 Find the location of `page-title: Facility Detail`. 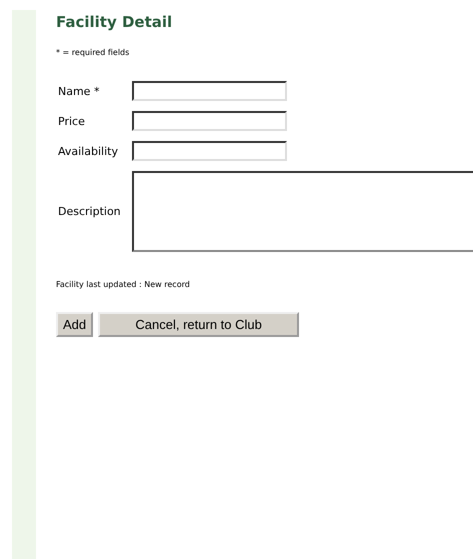

page-title: Facility Detail is located at coordinates (115, 22).